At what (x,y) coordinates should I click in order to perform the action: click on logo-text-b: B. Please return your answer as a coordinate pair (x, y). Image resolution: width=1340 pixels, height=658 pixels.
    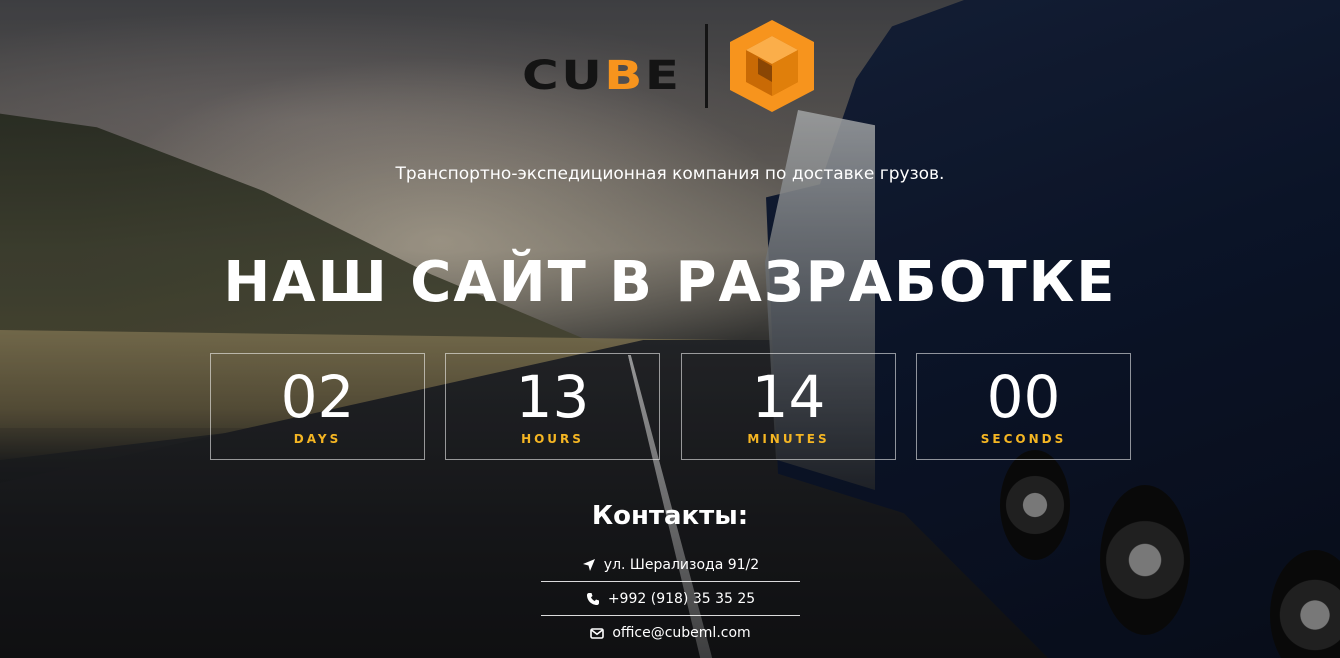
    Looking at the image, I should click on (624, 76).